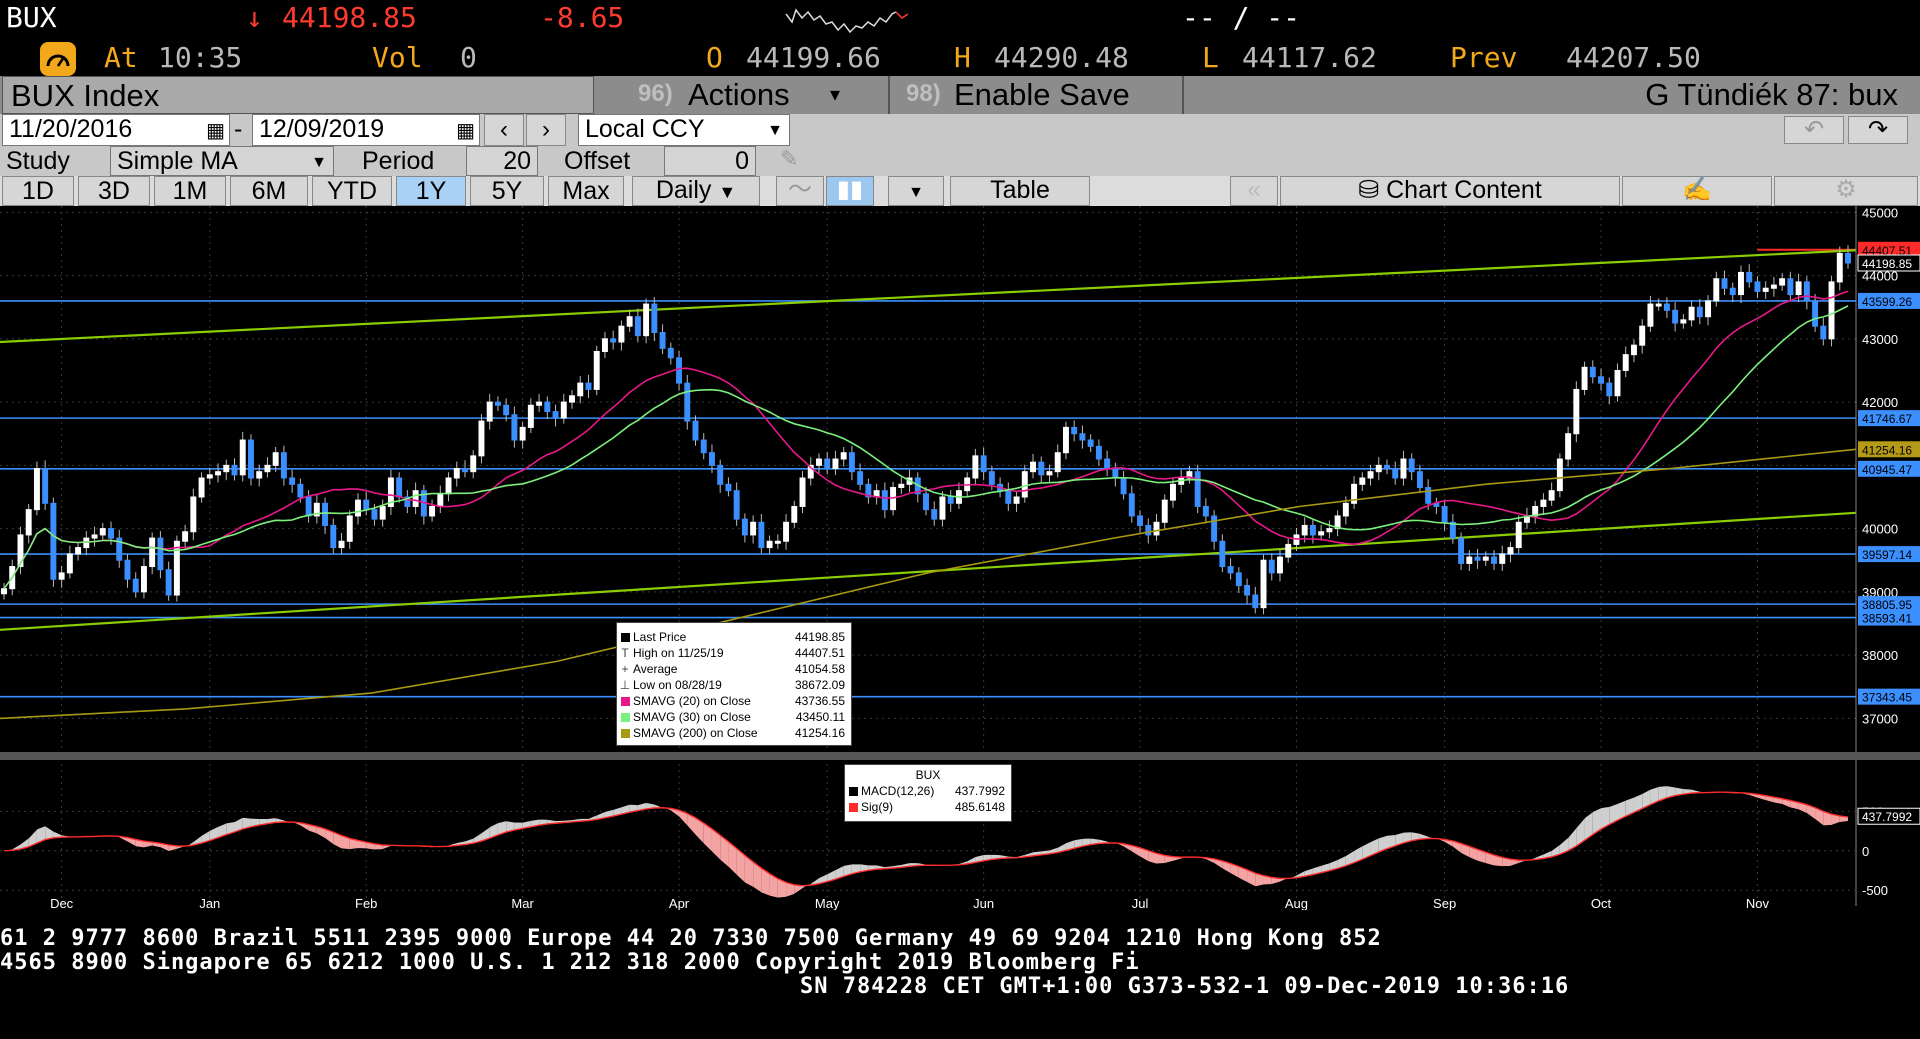  Describe the element at coordinates (58, 59) in the screenshot. I see `gauge-icon` at that location.